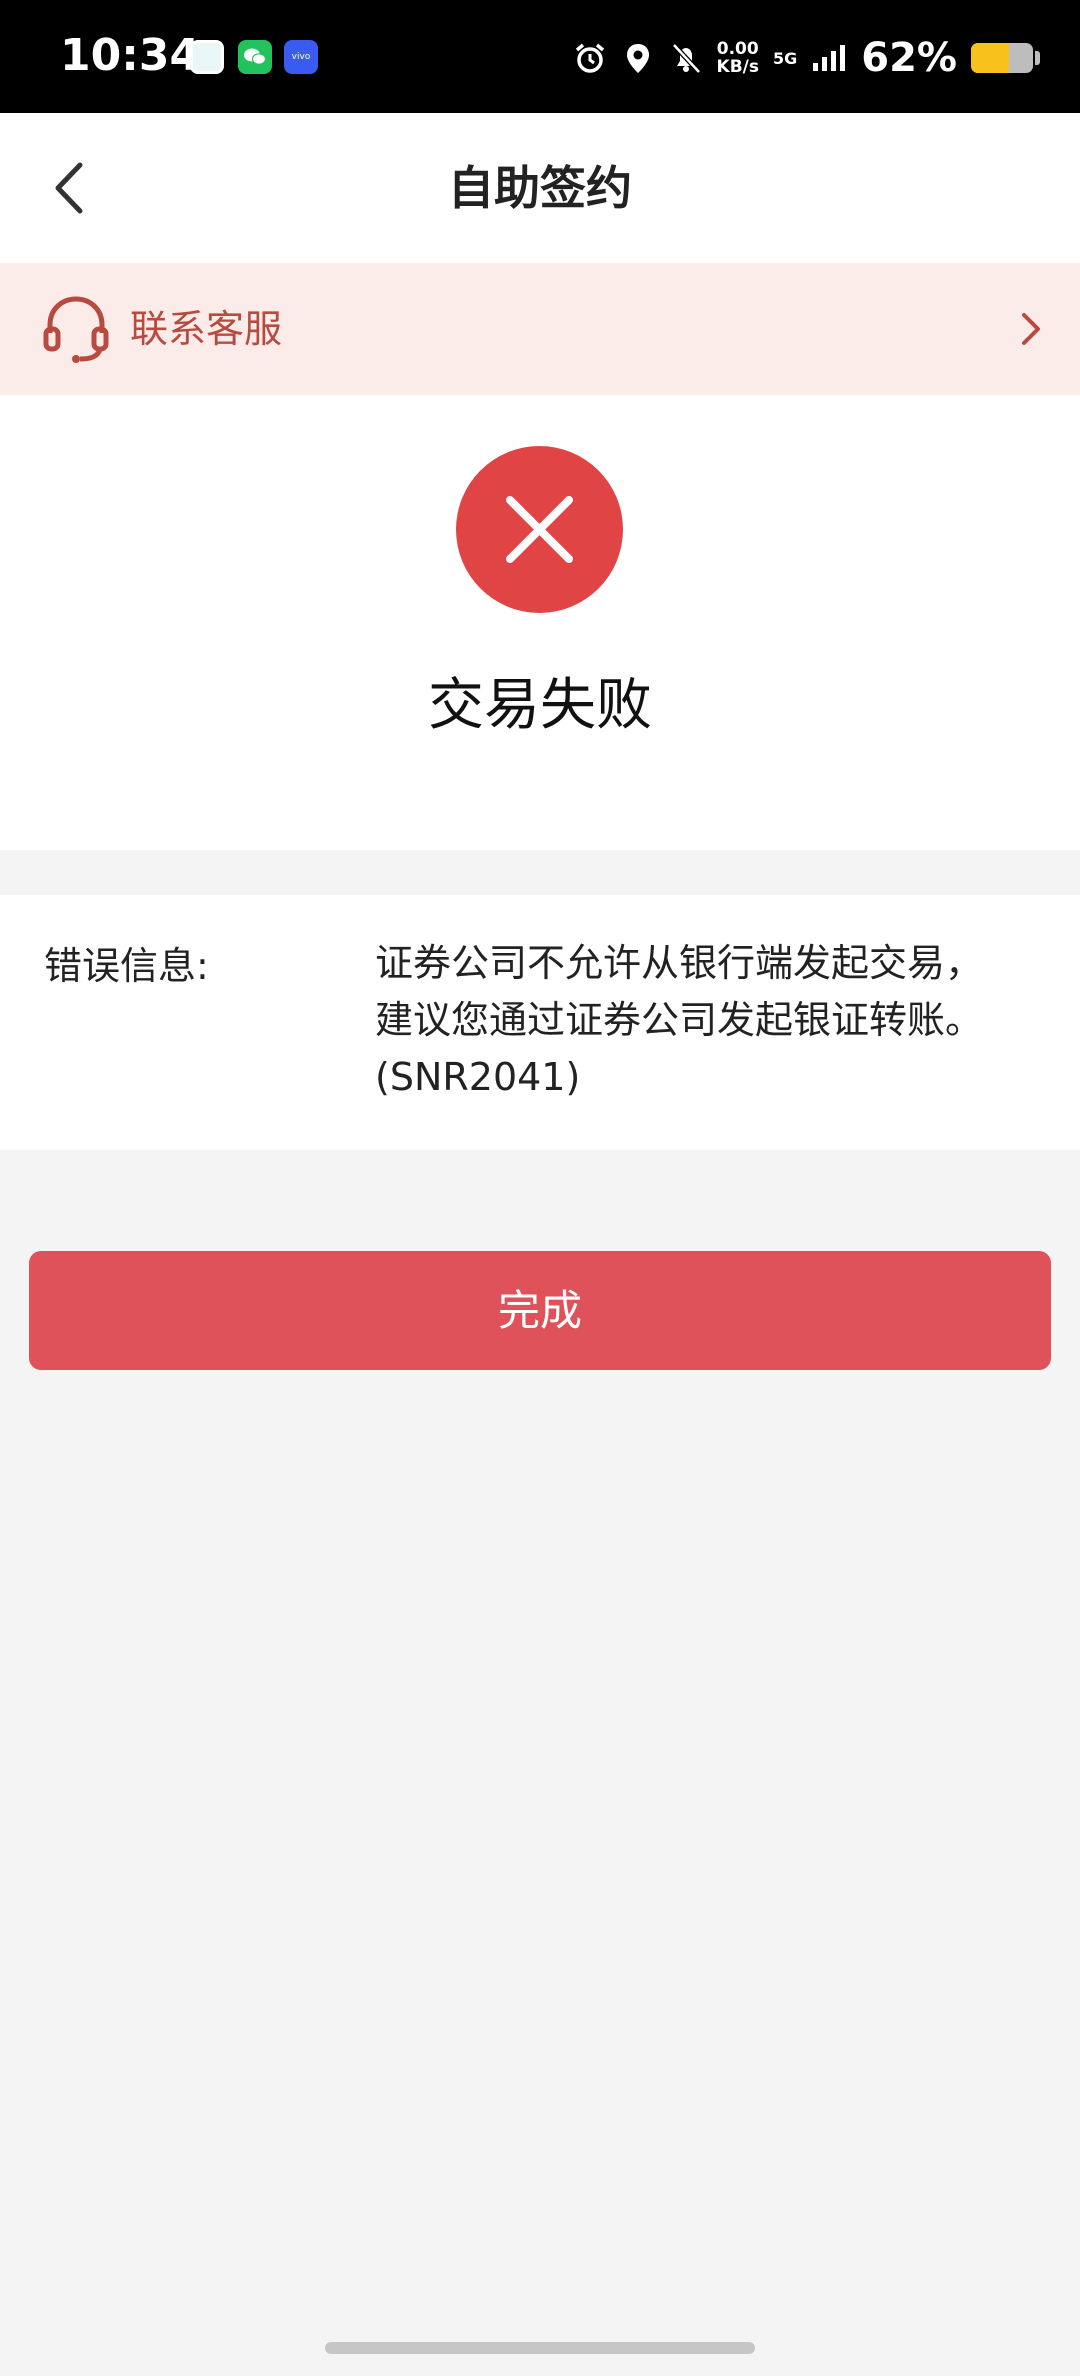 This screenshot has width=1080, height=2376. I want to click on contact-service-label: 联系客服, so click(206, 329).